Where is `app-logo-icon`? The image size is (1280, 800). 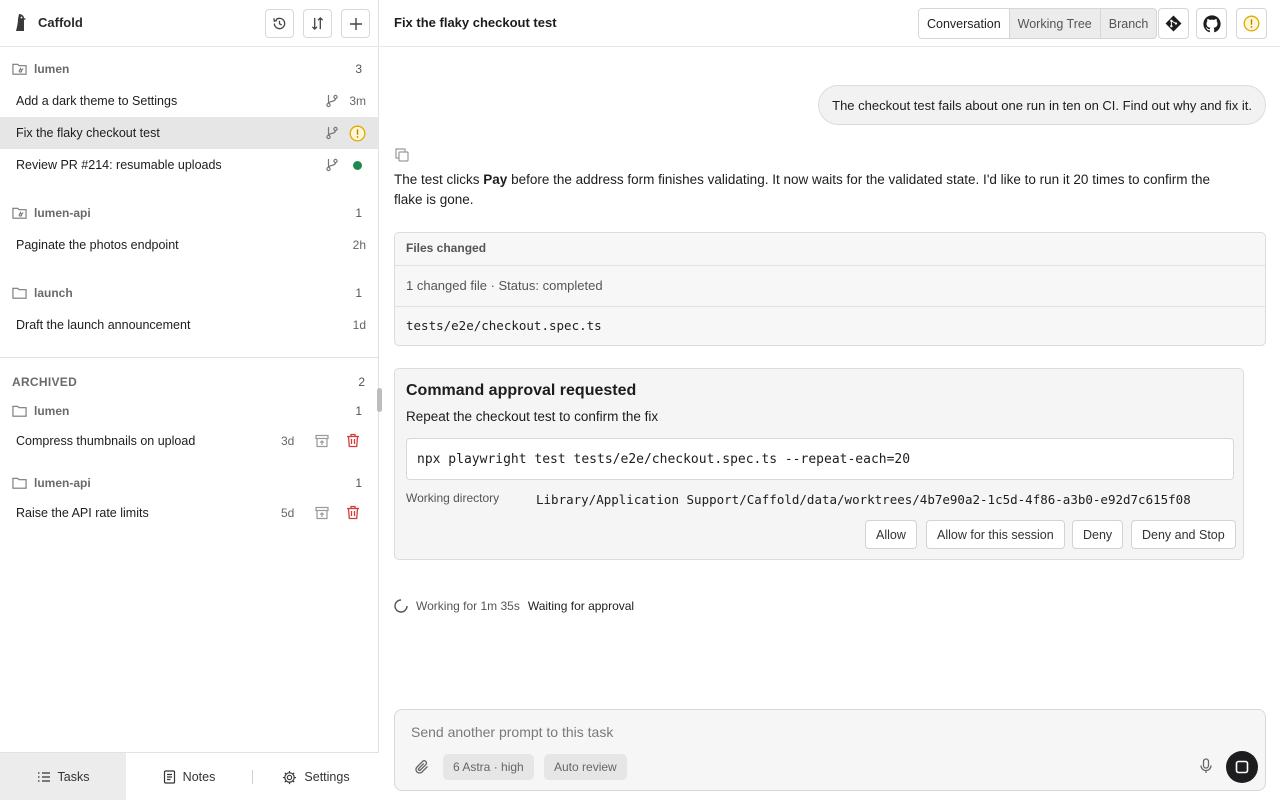
app-logo-icon is located at coordinates (22, 23).